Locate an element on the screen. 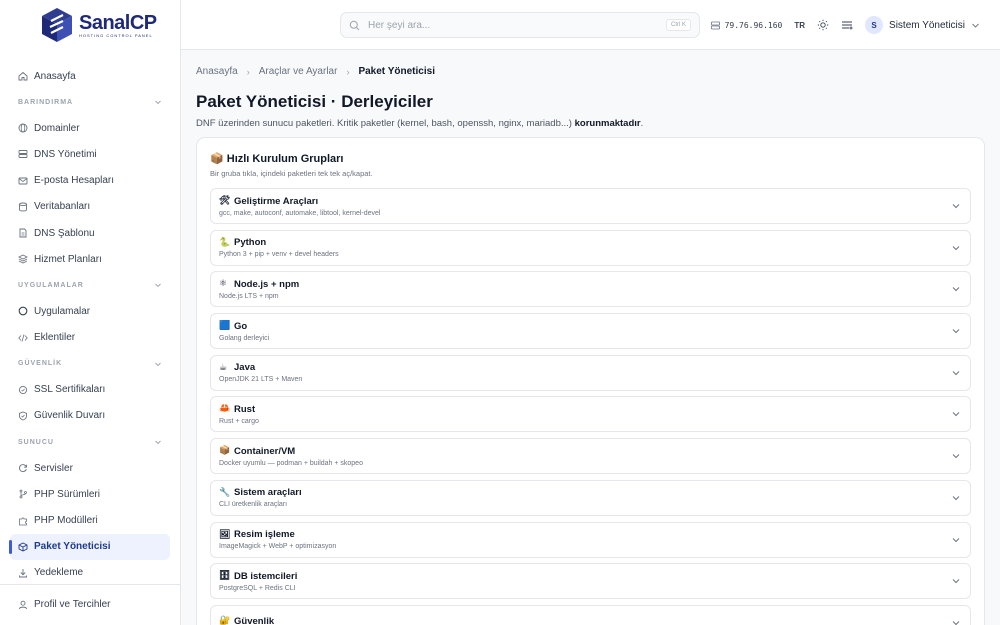 The image size is (1000, 625). group-title: Python is located at coordinates (250, 243).